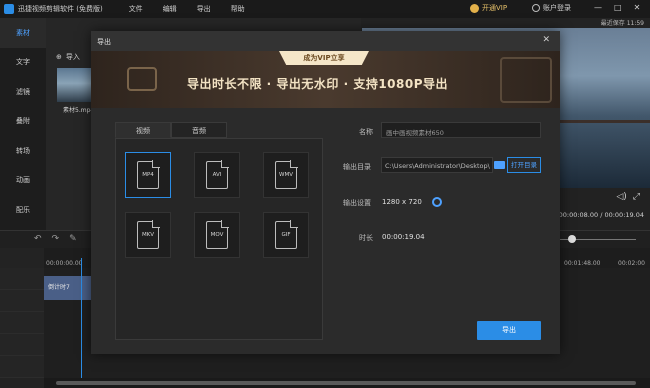  Describe the element at coordinates (60, 9) in the screenshot. I see `app-title: 迅捷视频剪辑软件 (免费版)` at that location.